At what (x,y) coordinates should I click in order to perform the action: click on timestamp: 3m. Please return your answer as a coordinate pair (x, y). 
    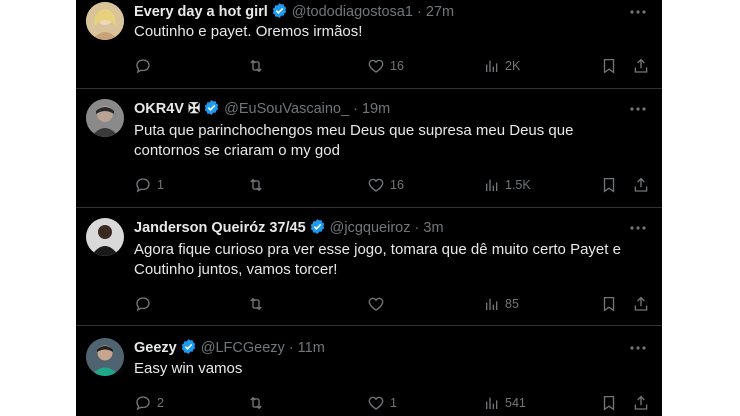
    Looking at the image, I should click on (433, 228).